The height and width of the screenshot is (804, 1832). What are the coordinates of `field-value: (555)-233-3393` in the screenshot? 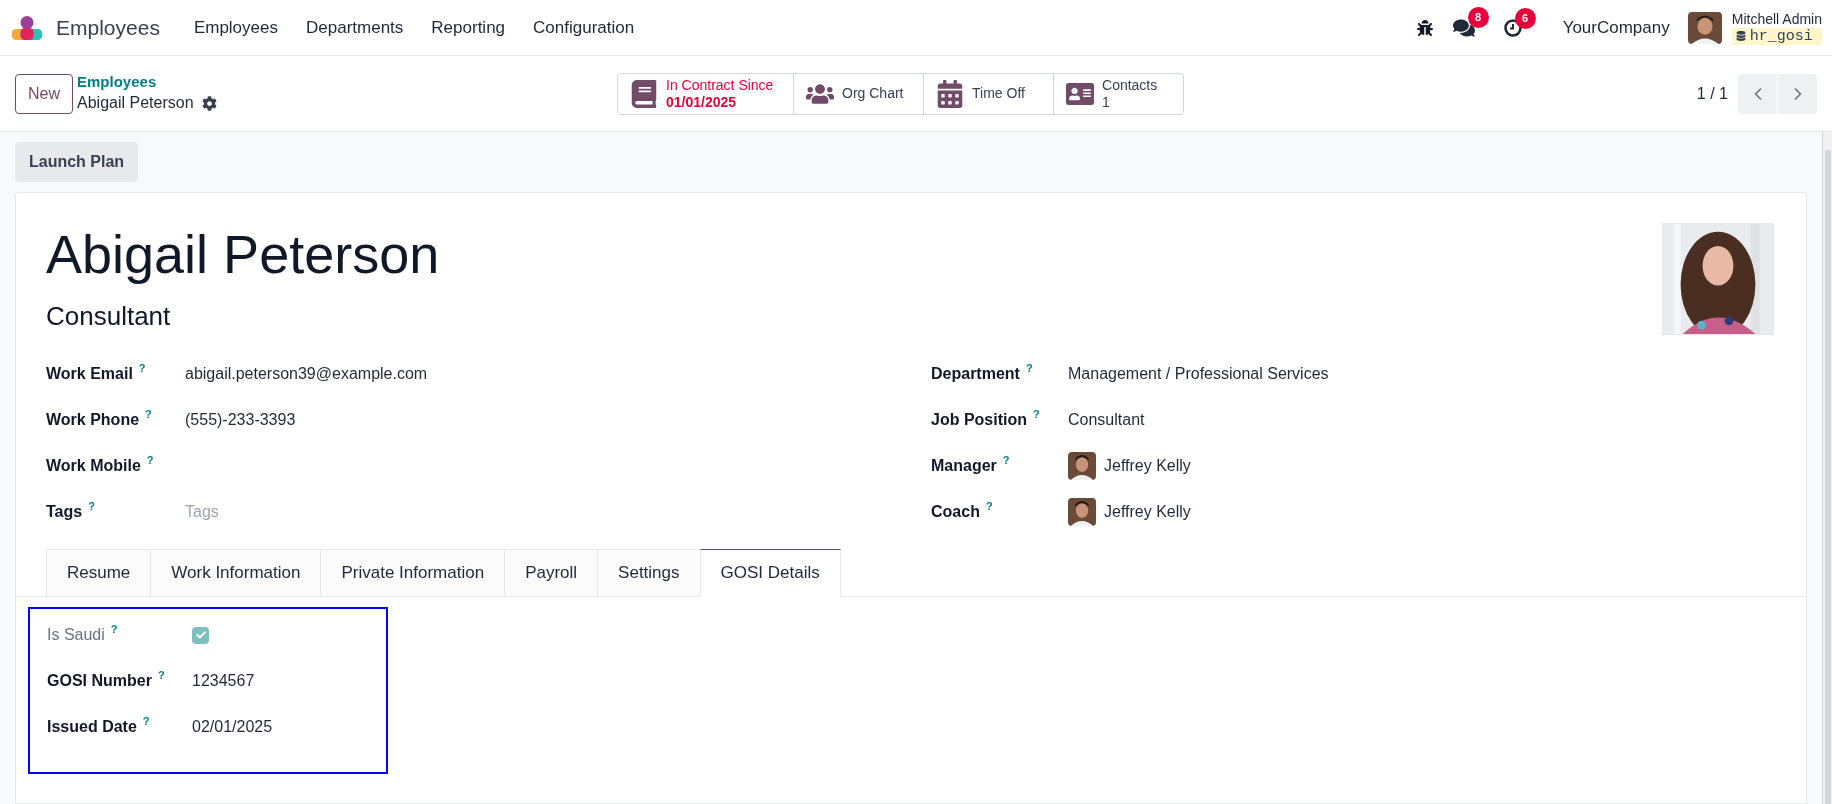 It's located at (240, 420).